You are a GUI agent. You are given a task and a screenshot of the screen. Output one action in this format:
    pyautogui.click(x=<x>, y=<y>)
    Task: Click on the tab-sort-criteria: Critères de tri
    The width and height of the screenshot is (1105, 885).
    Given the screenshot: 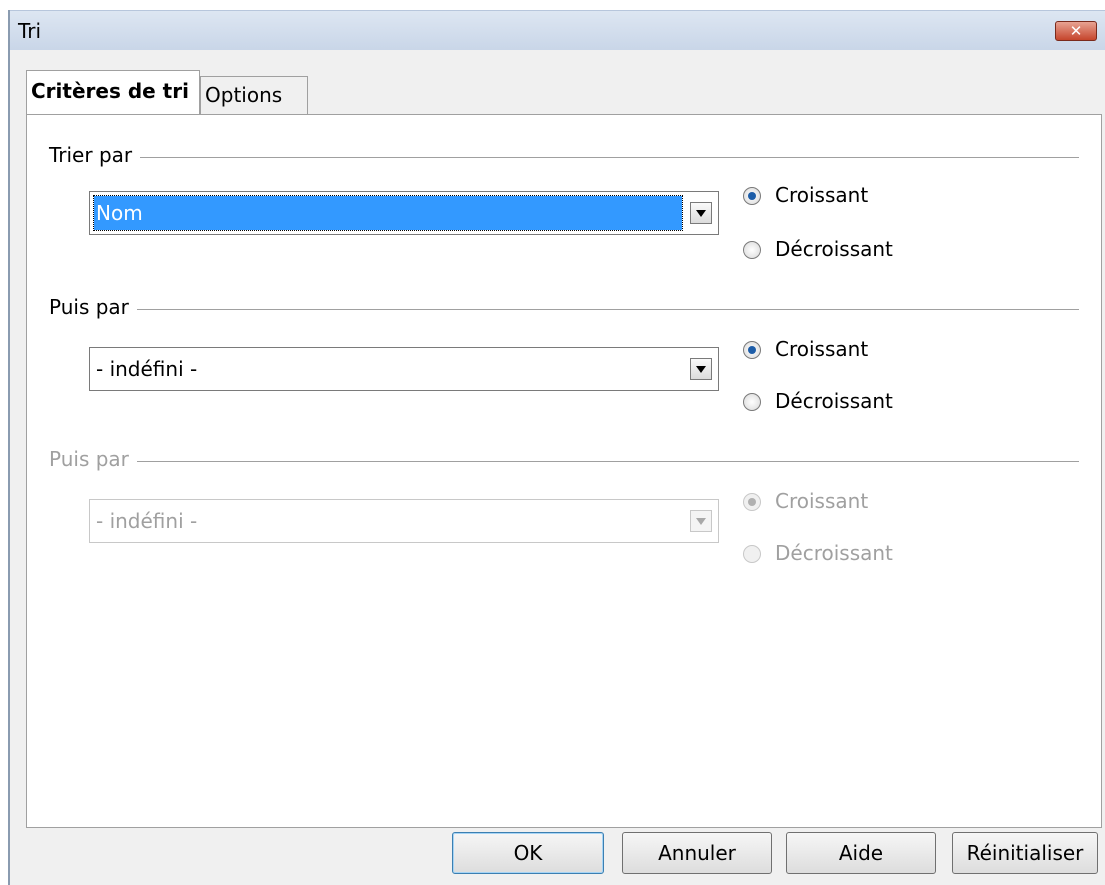 What is the action you would take?
    pyautogui.click(x=113, y=92)
    